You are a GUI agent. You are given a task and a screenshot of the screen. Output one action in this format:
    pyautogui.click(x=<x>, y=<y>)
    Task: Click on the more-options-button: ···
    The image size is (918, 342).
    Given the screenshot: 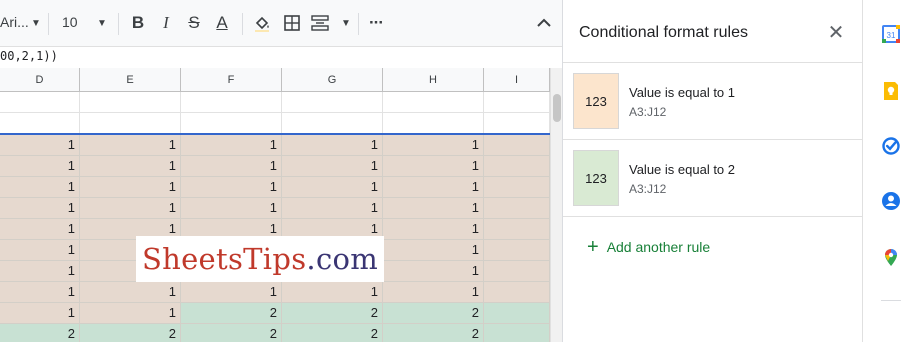 What is the action you would take?
    pyautogui.click(x=376, y=23)
    